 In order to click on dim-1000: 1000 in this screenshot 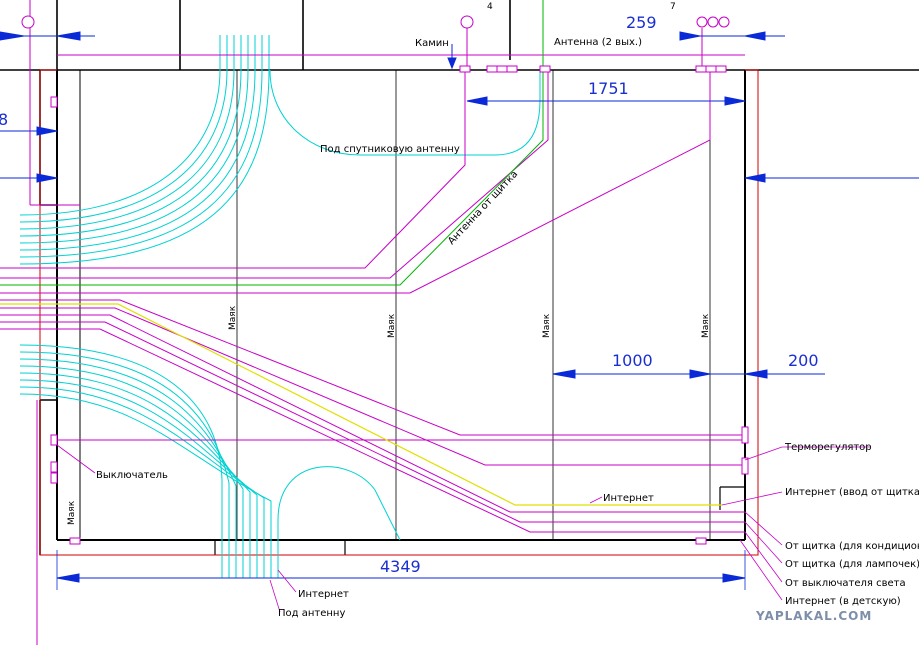, I will do `click(632, 360)`.